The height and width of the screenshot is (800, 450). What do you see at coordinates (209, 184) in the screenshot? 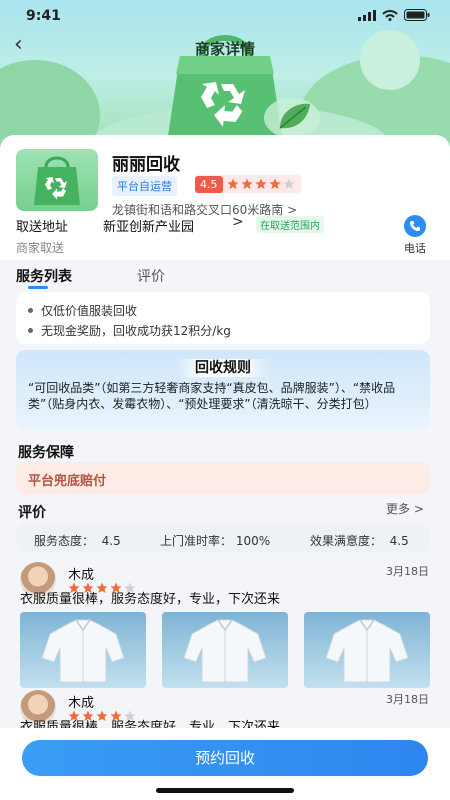
I see `rating-value: 4.5` at bounding box center [209, 184].